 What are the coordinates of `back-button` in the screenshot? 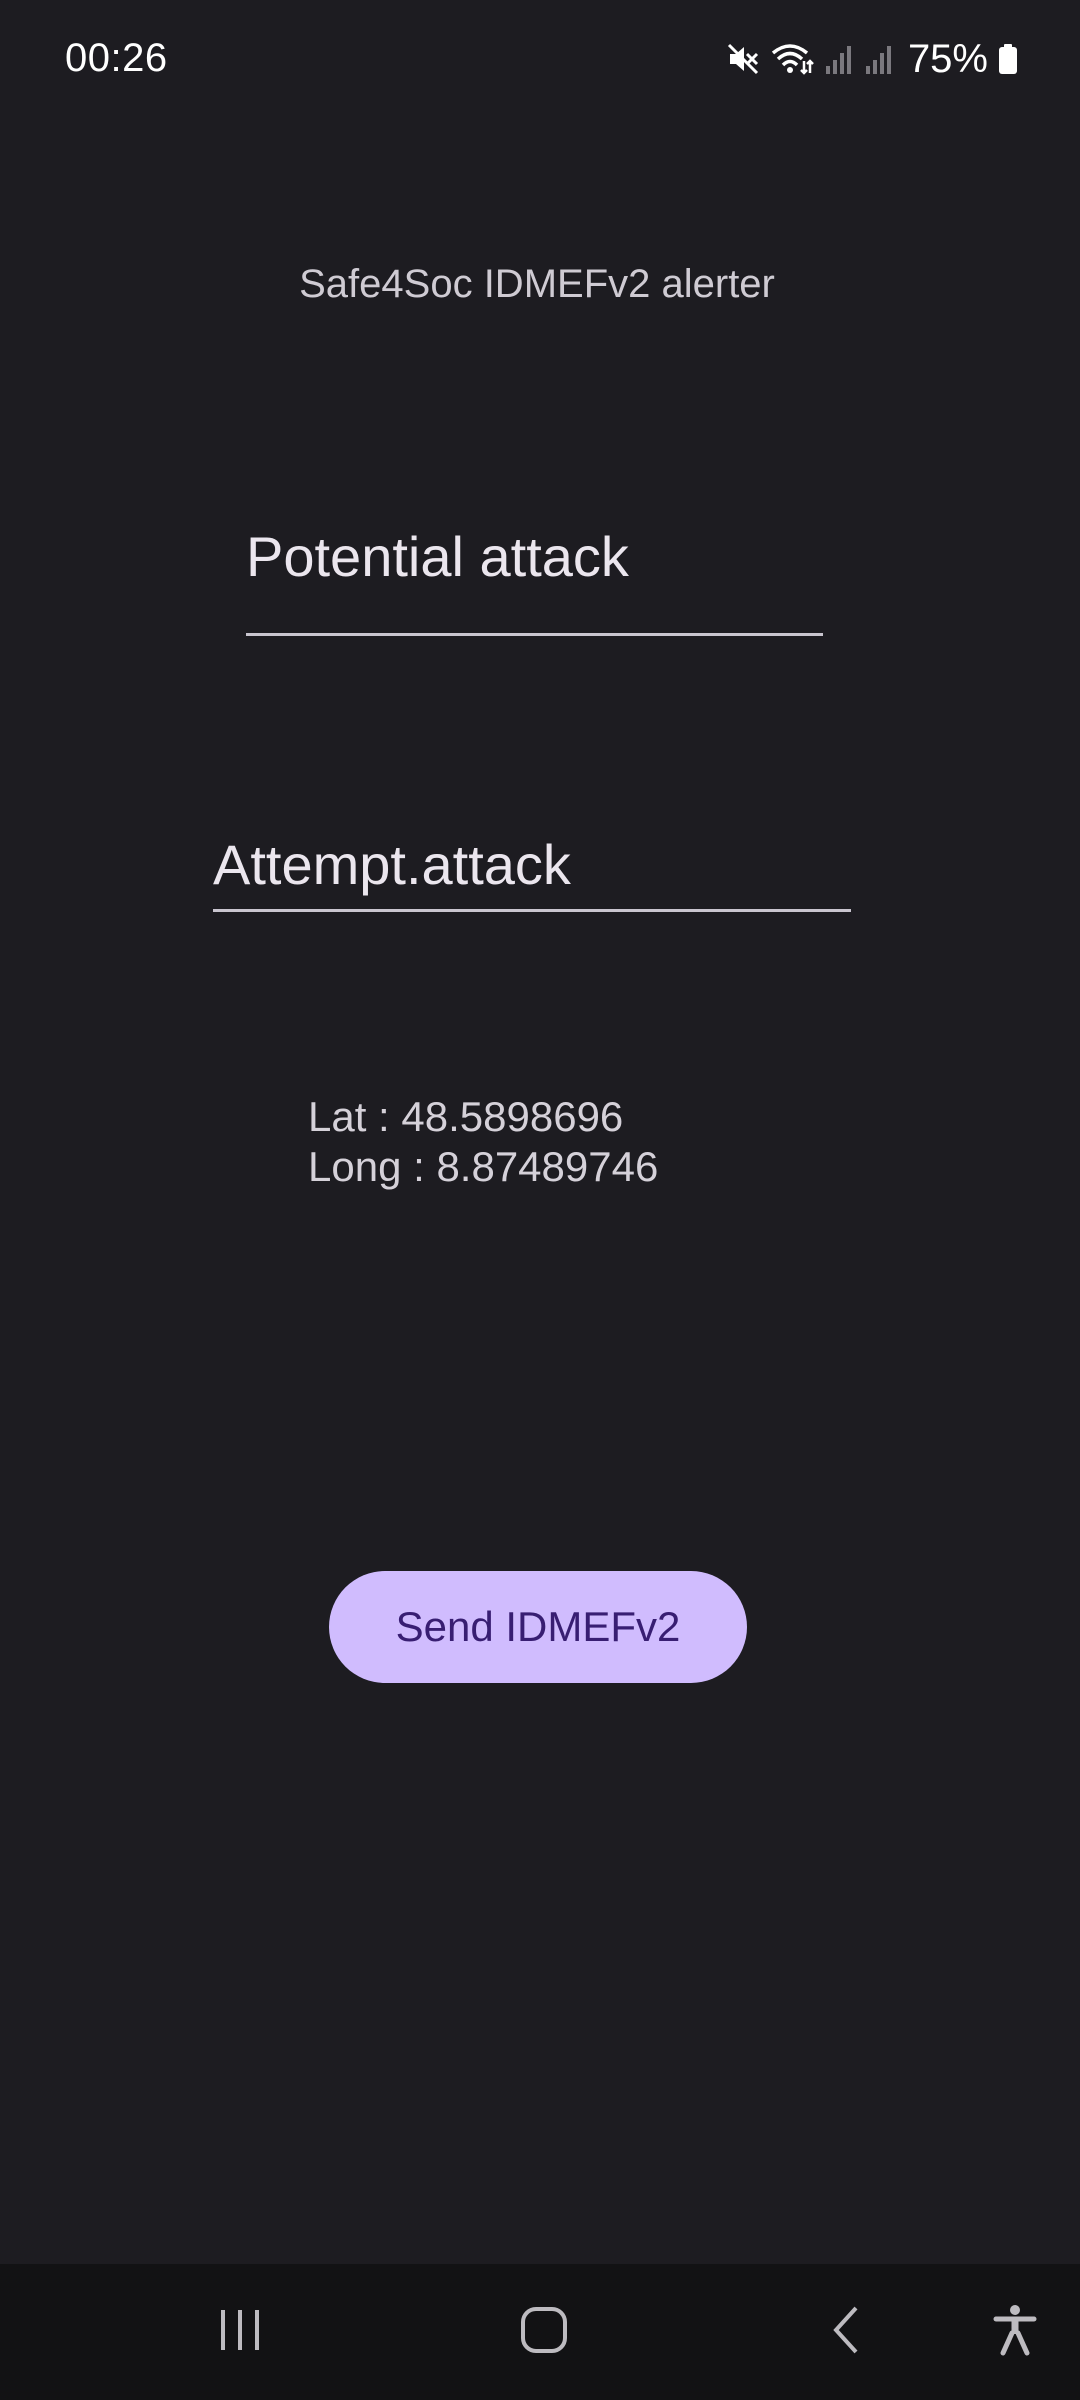 It's located at (846, 2332).